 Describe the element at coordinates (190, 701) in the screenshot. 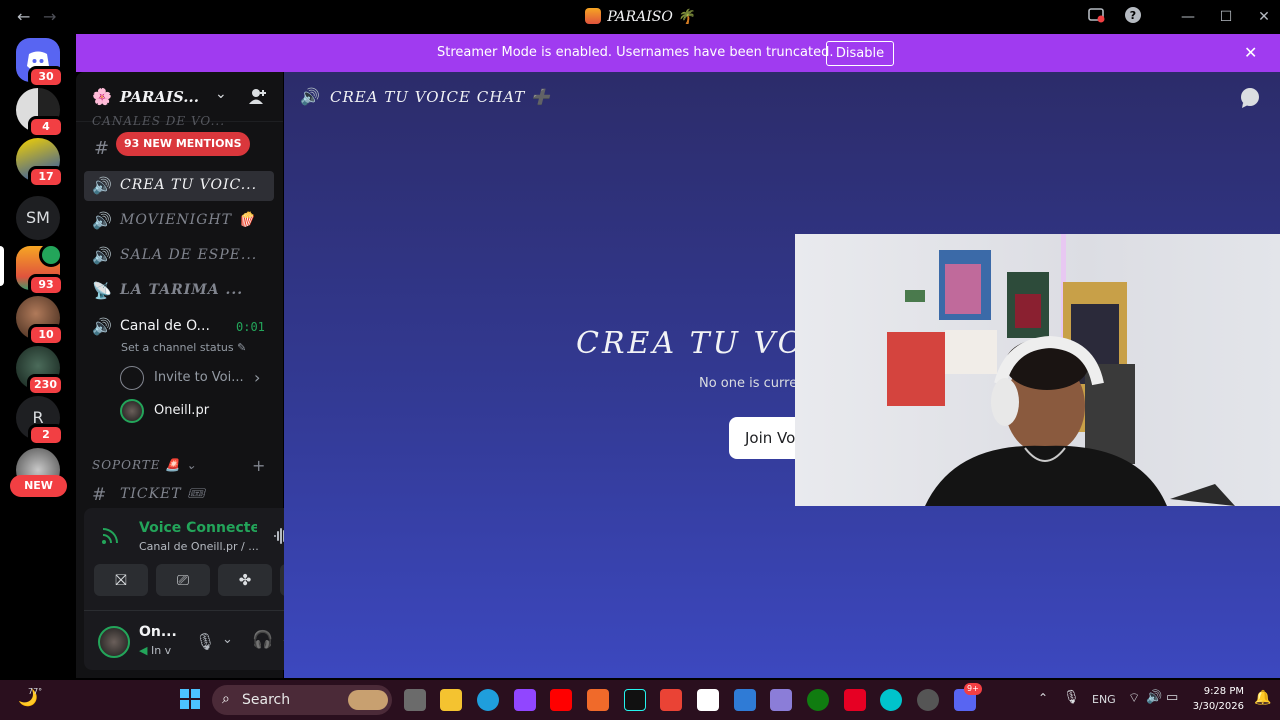

I see `windows-start-icon` at that location.